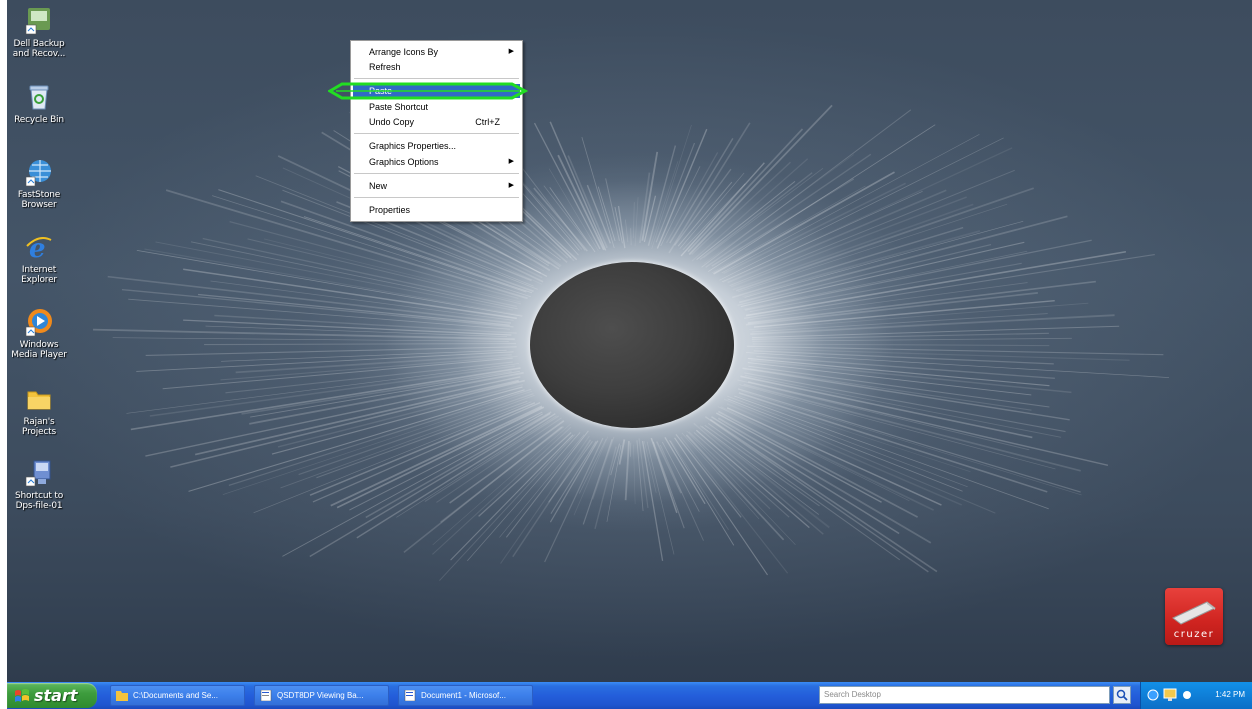 This screenshot has width=1252, height=709. What do you see at coordinates (404, 162) in the screenshot?
I see `menu-item-label: Graphics Options` at bounding box center [404, 162].